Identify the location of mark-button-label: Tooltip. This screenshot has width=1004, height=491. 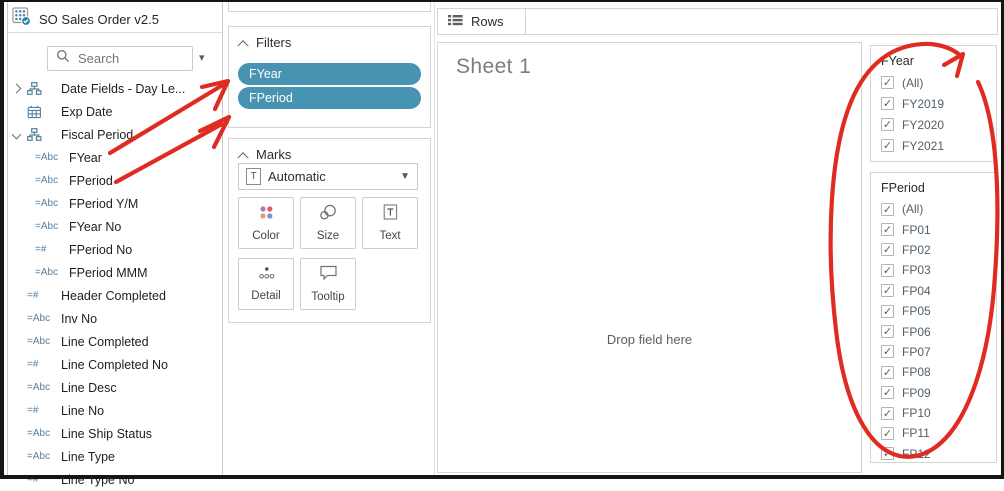
(328, 297).